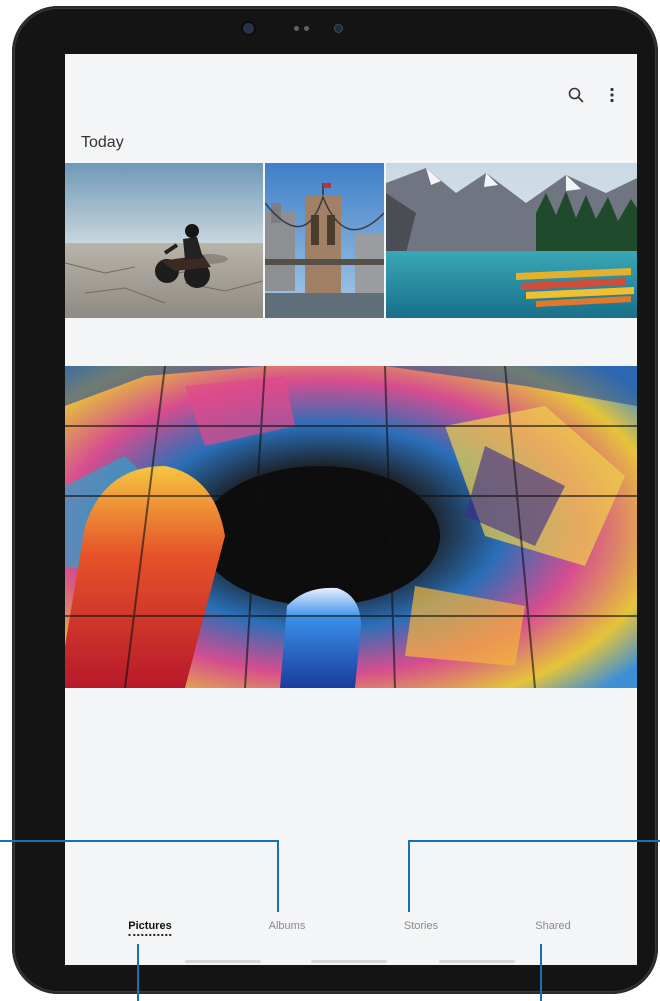  Describe the element at coordinates (287, 926) in the screenshot. I see `tab-albums: Albums` at that location.